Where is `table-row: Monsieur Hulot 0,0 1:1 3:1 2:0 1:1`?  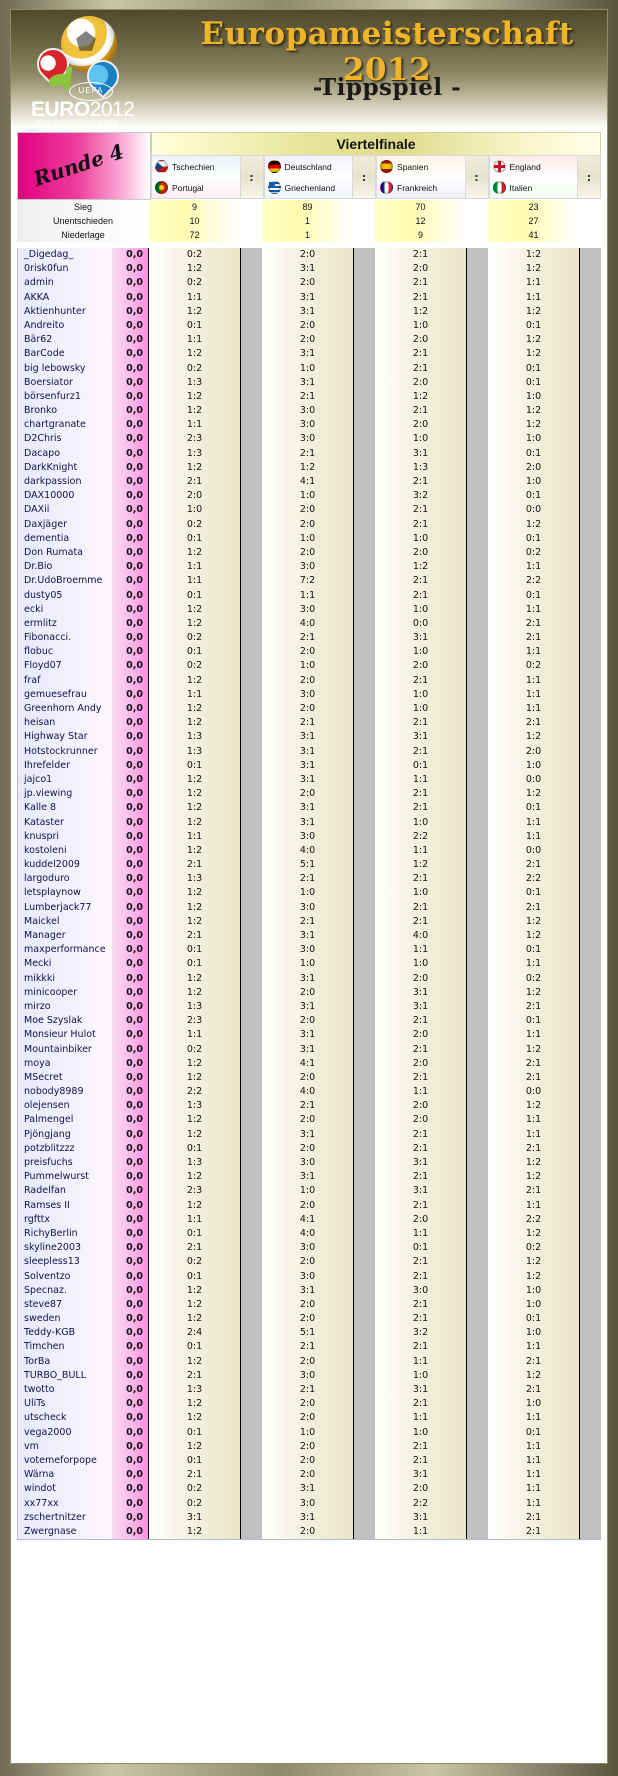 table-row: Monsieur Hulot 0,0 1:1 3:1 2:0 1:1 is located at coordinates (309, 1035).